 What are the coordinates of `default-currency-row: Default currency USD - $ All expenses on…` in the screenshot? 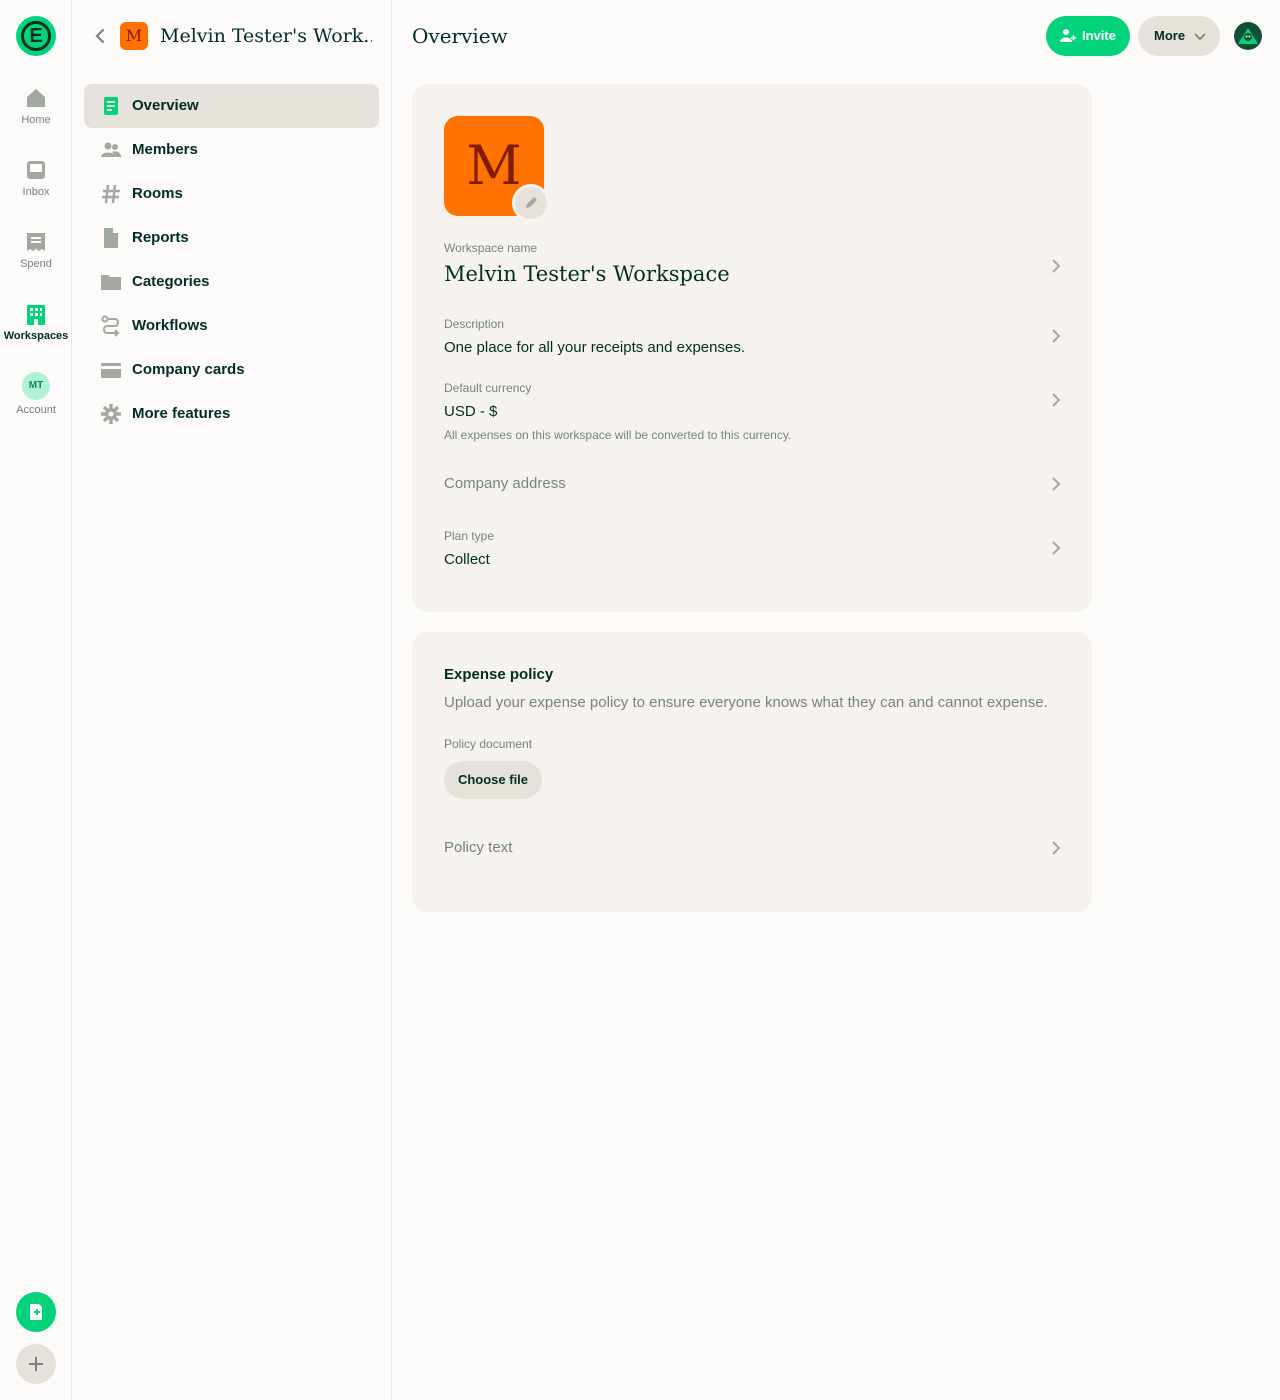 It's located at (754, 411).